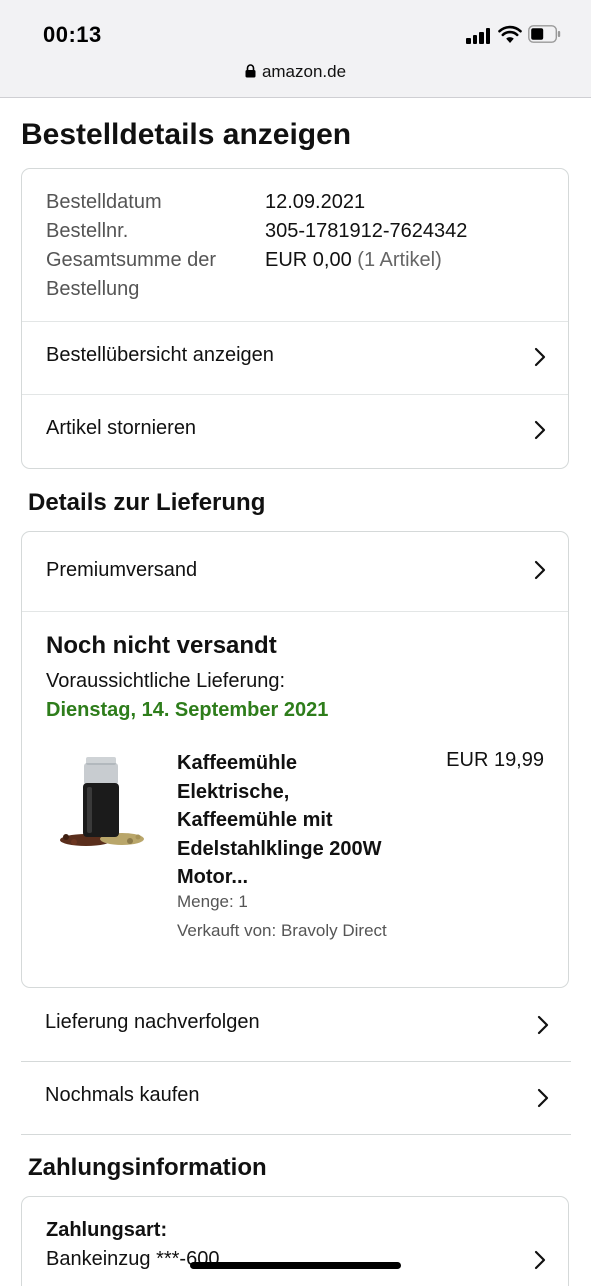  I want to click on order-date-label: Bestelldatum, so click(104, 202).